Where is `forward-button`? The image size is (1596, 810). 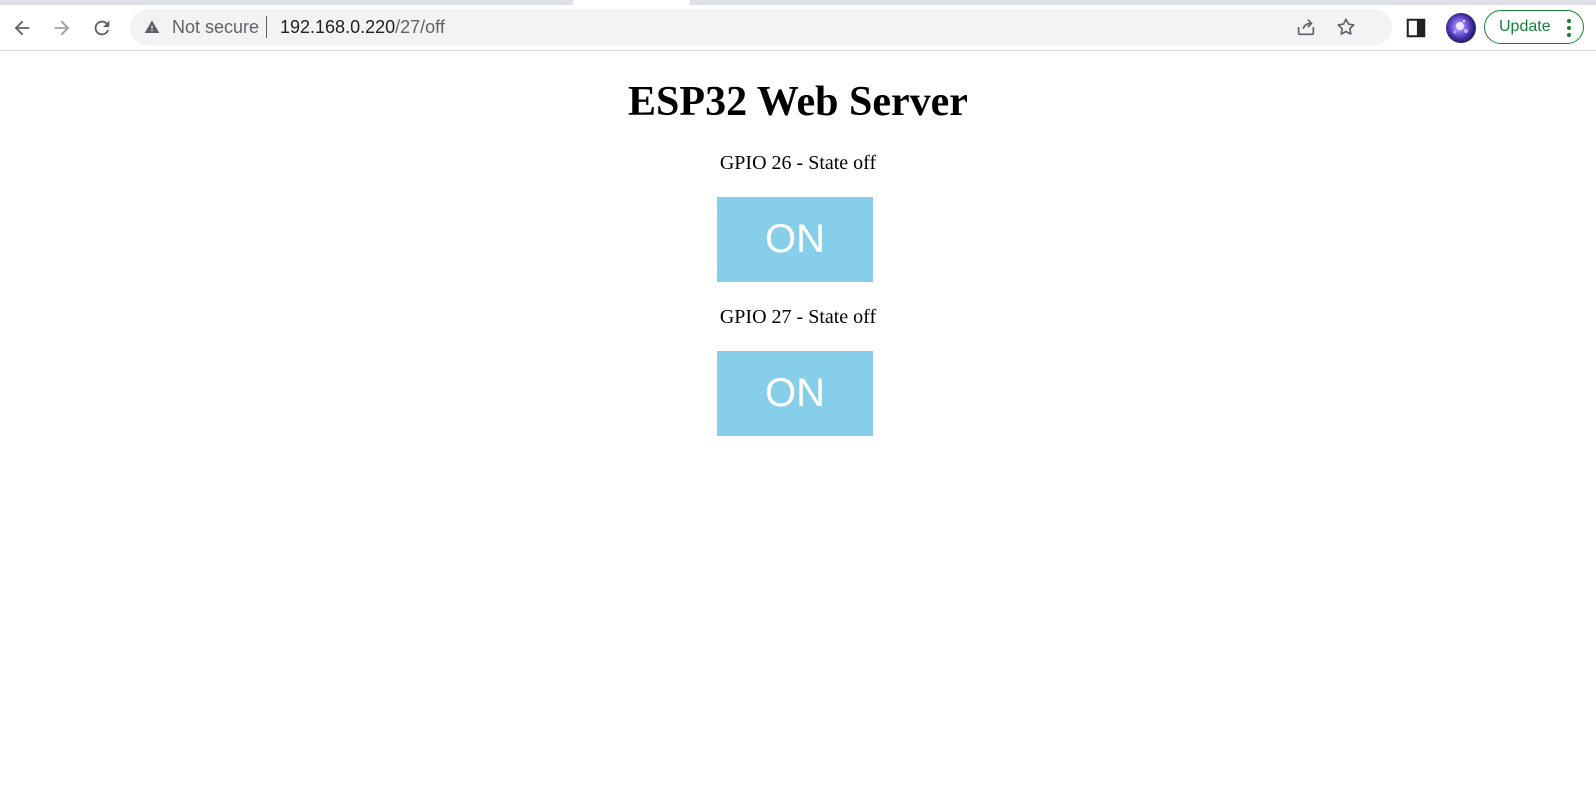
forward-button is located at coordinates (62, 28).